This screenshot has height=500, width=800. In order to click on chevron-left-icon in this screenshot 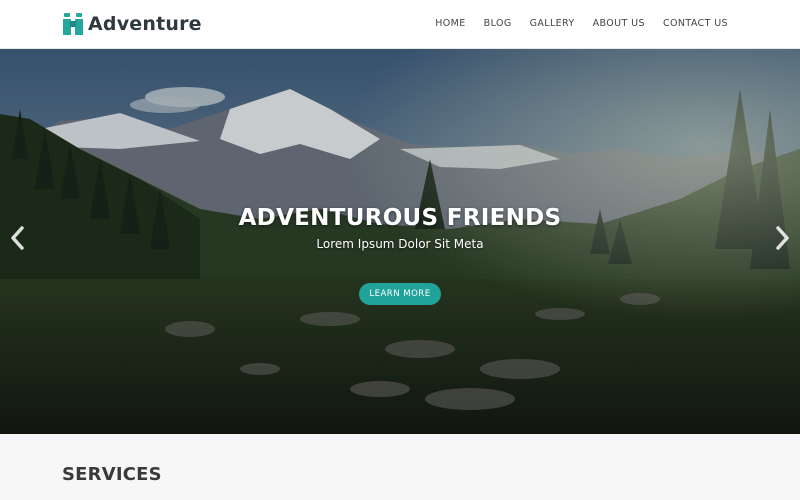, I will do `click(18, 238)`.